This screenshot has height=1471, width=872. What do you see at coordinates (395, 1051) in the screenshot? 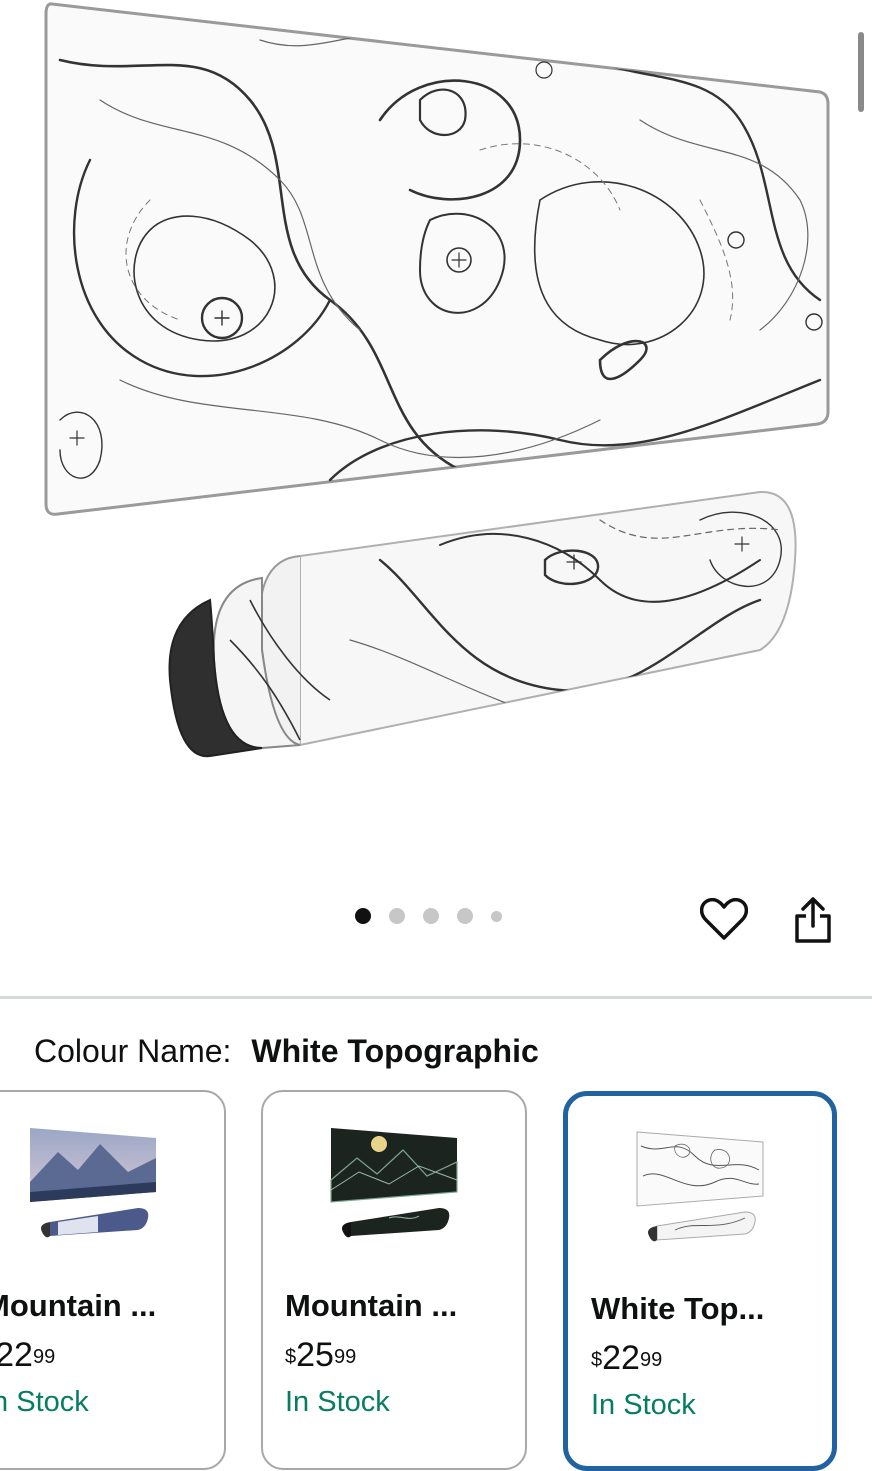
I see `colour-name-value: White Topographic` at bounding box center [395, 1051].